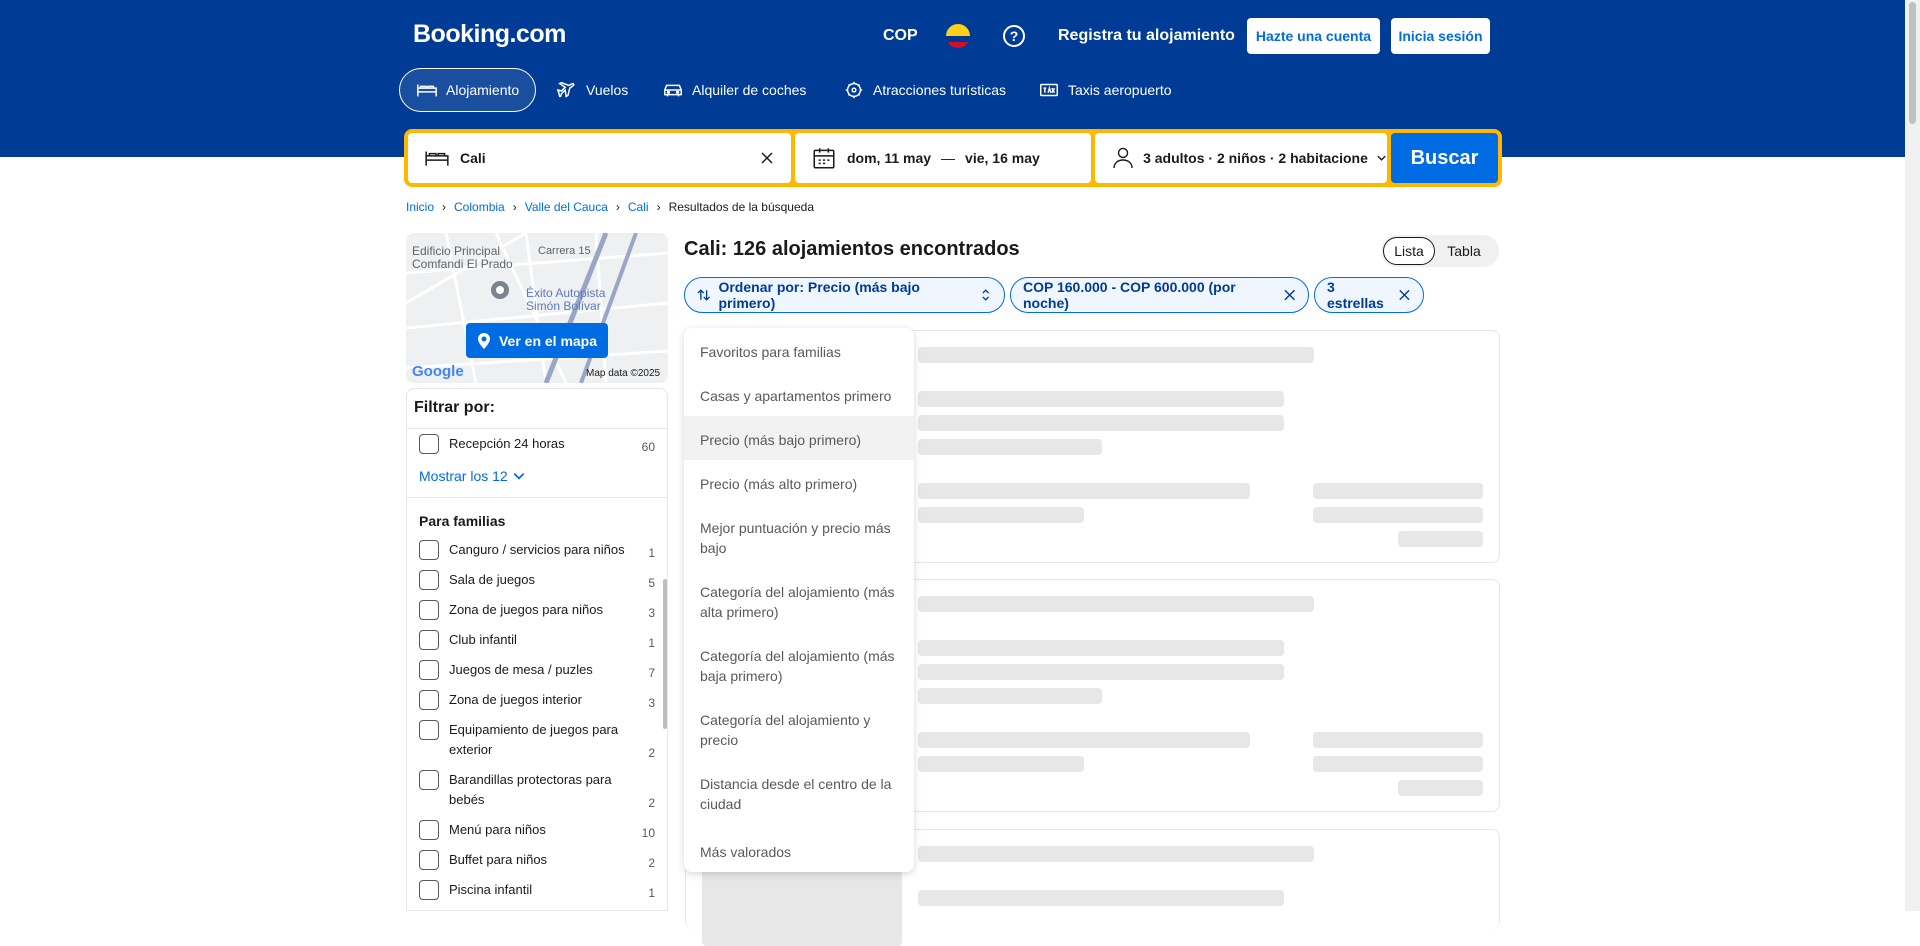 This screenshot has height=946, width=1920. Describe the element at coordinates (799, 848) in the screenshot. I see `sort-option: Más valorados` at that location.